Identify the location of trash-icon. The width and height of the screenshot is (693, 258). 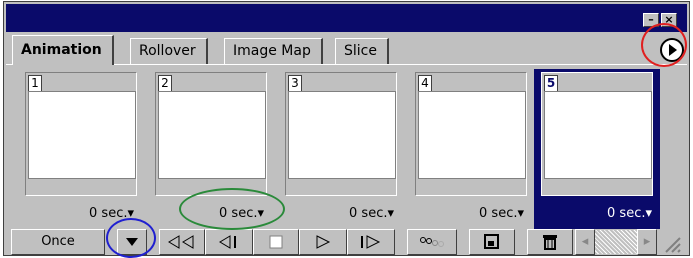
(550, 242).